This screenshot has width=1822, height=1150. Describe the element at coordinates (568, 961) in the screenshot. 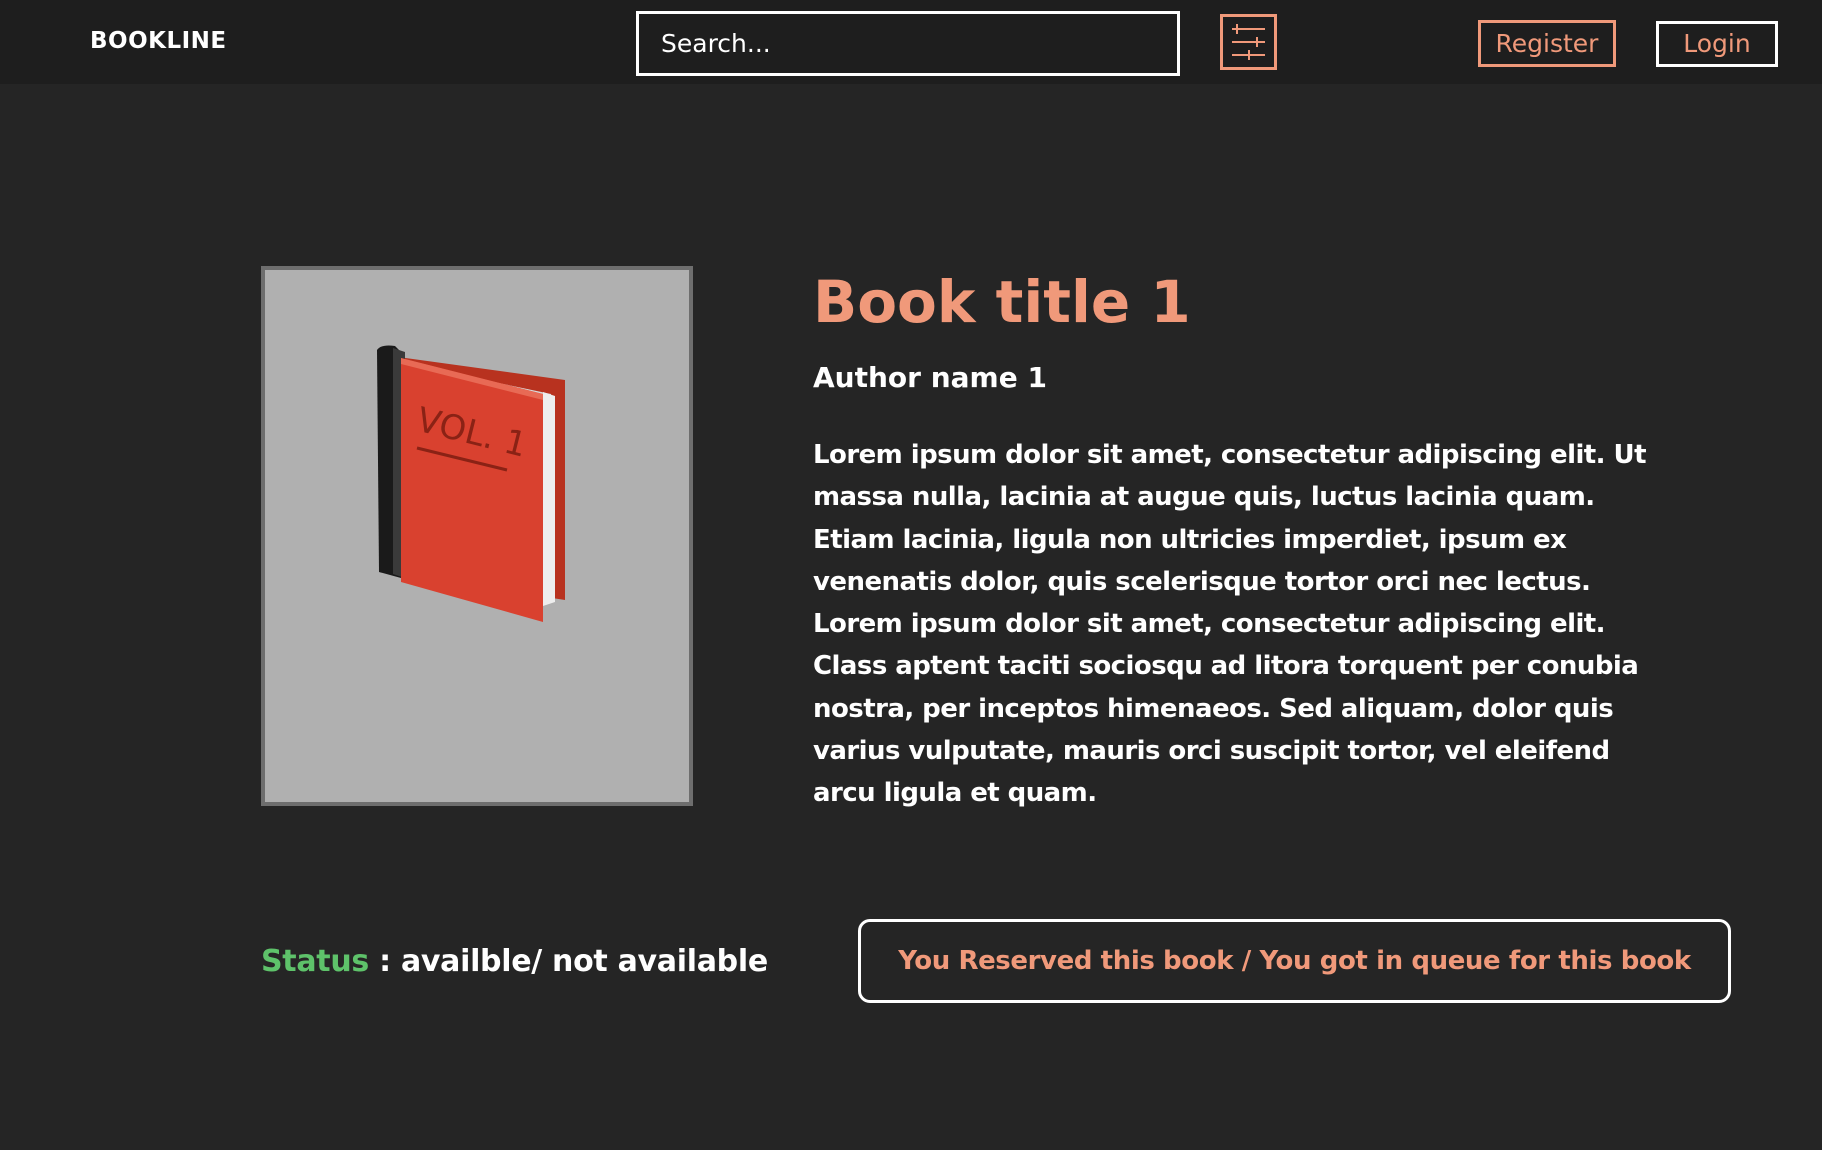

I see `status-value: : availble/ not available` at that location.